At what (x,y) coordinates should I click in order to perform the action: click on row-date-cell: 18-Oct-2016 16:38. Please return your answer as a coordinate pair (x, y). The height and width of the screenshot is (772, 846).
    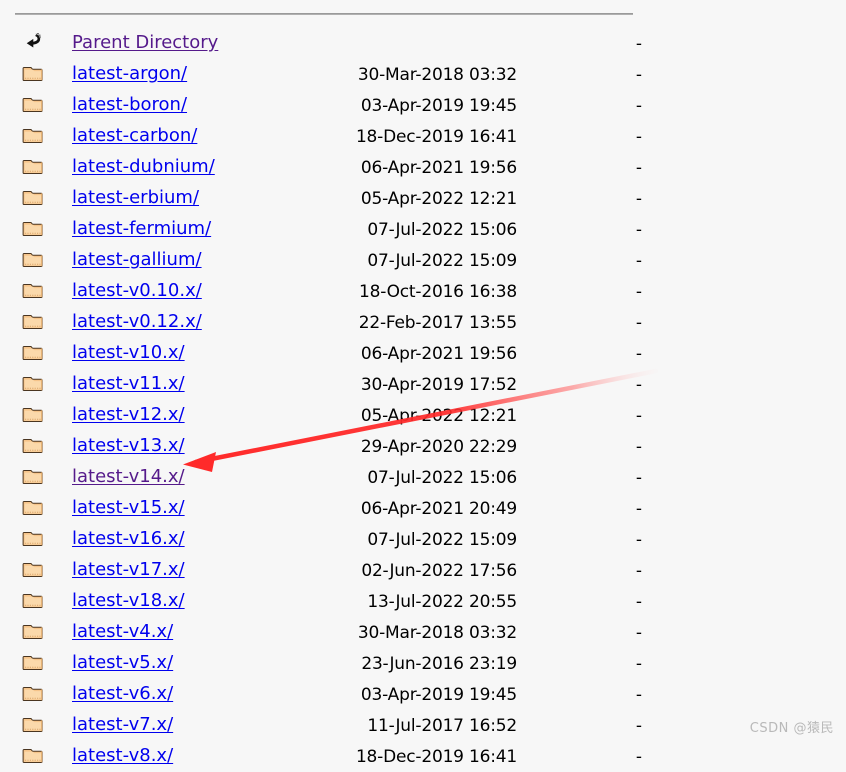
    Looking at the image, I should click on (437, 291).